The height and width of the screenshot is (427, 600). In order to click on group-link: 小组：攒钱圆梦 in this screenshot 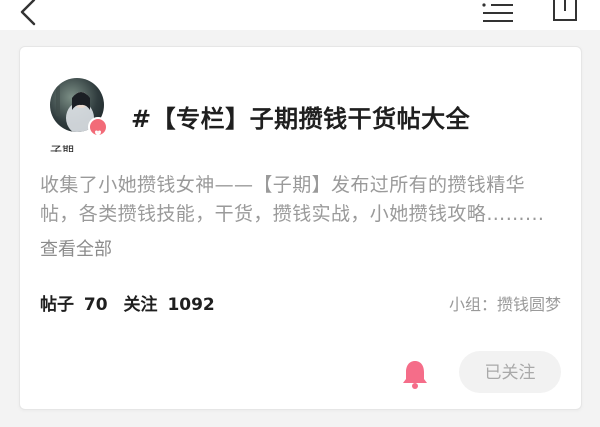, I will do `click(505, 303)`.